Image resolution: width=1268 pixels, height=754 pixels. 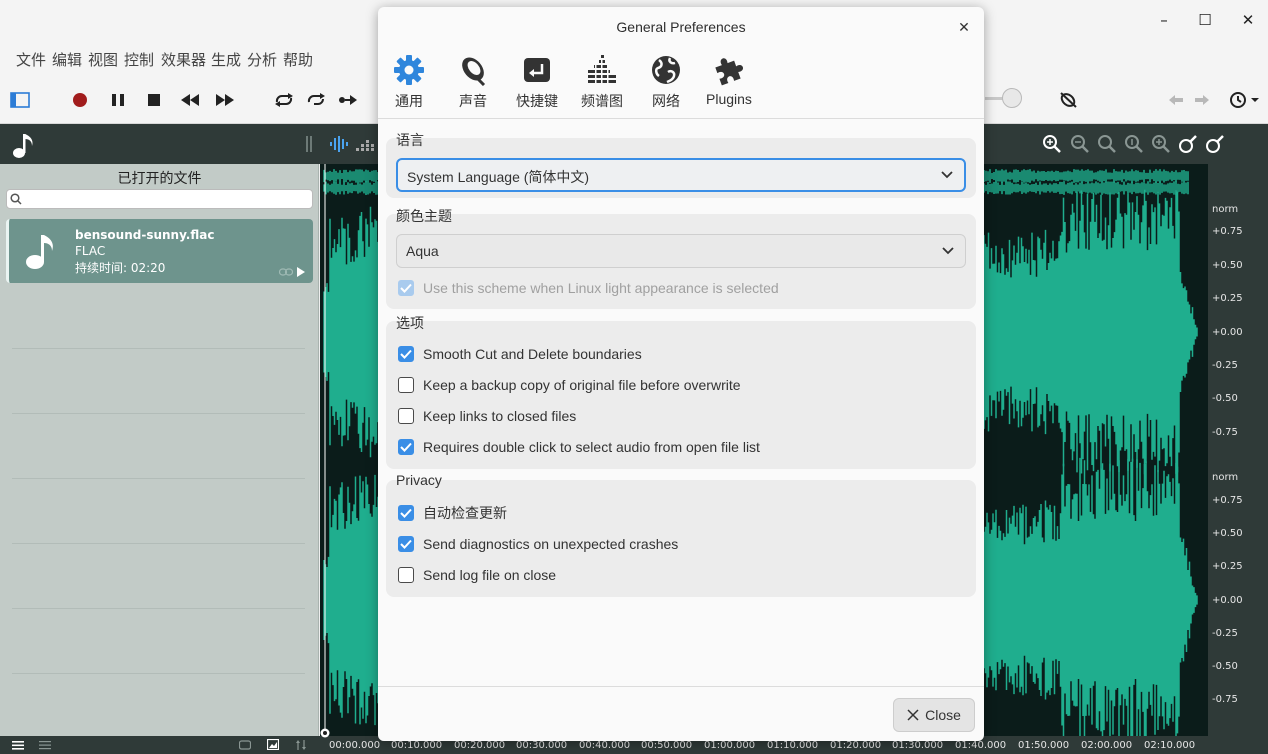 I want to click on minimize-button: –, so click(x=1164, y=20).